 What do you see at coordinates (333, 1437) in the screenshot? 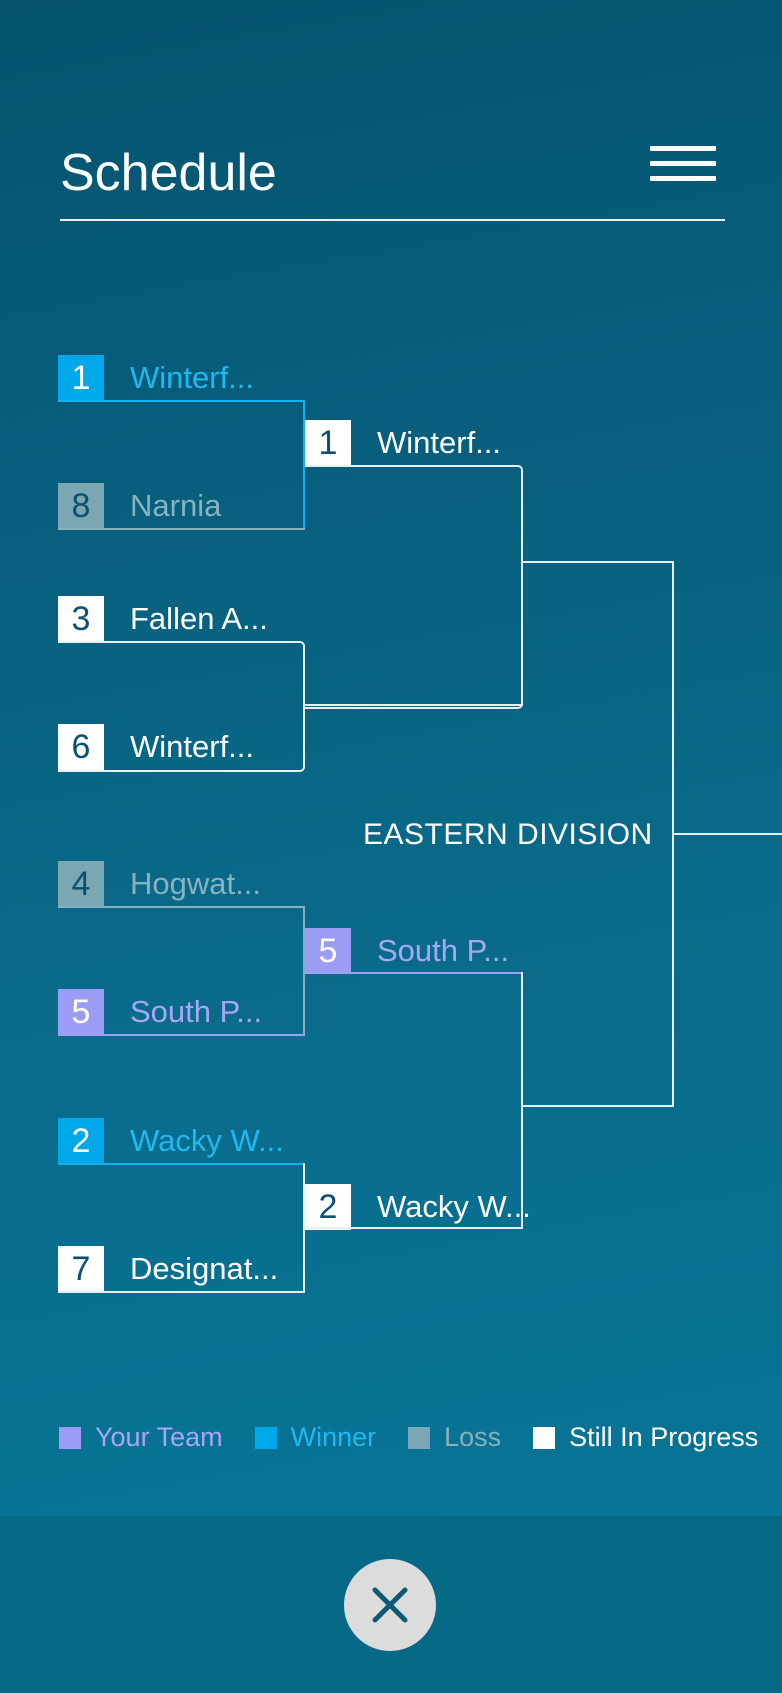
I see `legend-label: Winner` at bounding box center [333, 1437].